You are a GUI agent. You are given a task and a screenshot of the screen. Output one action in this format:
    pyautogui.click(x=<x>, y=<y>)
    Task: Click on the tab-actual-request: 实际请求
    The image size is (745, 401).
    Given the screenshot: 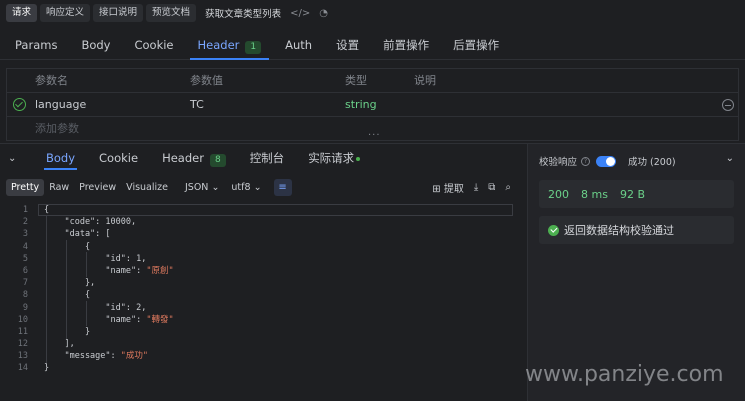 What is the action you would take?
    pyautogui.click(x=334, y=158)
    